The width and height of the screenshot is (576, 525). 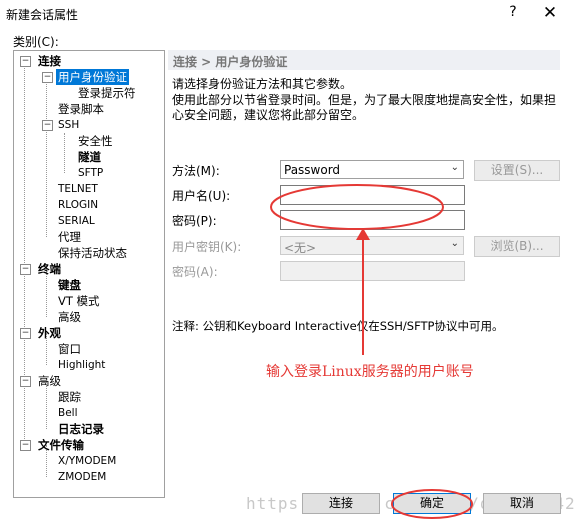 What do you see at coordinates (196, 171) in the screenshot?
I see `method-label: 方法(M):` at bounding box center [196, 171].